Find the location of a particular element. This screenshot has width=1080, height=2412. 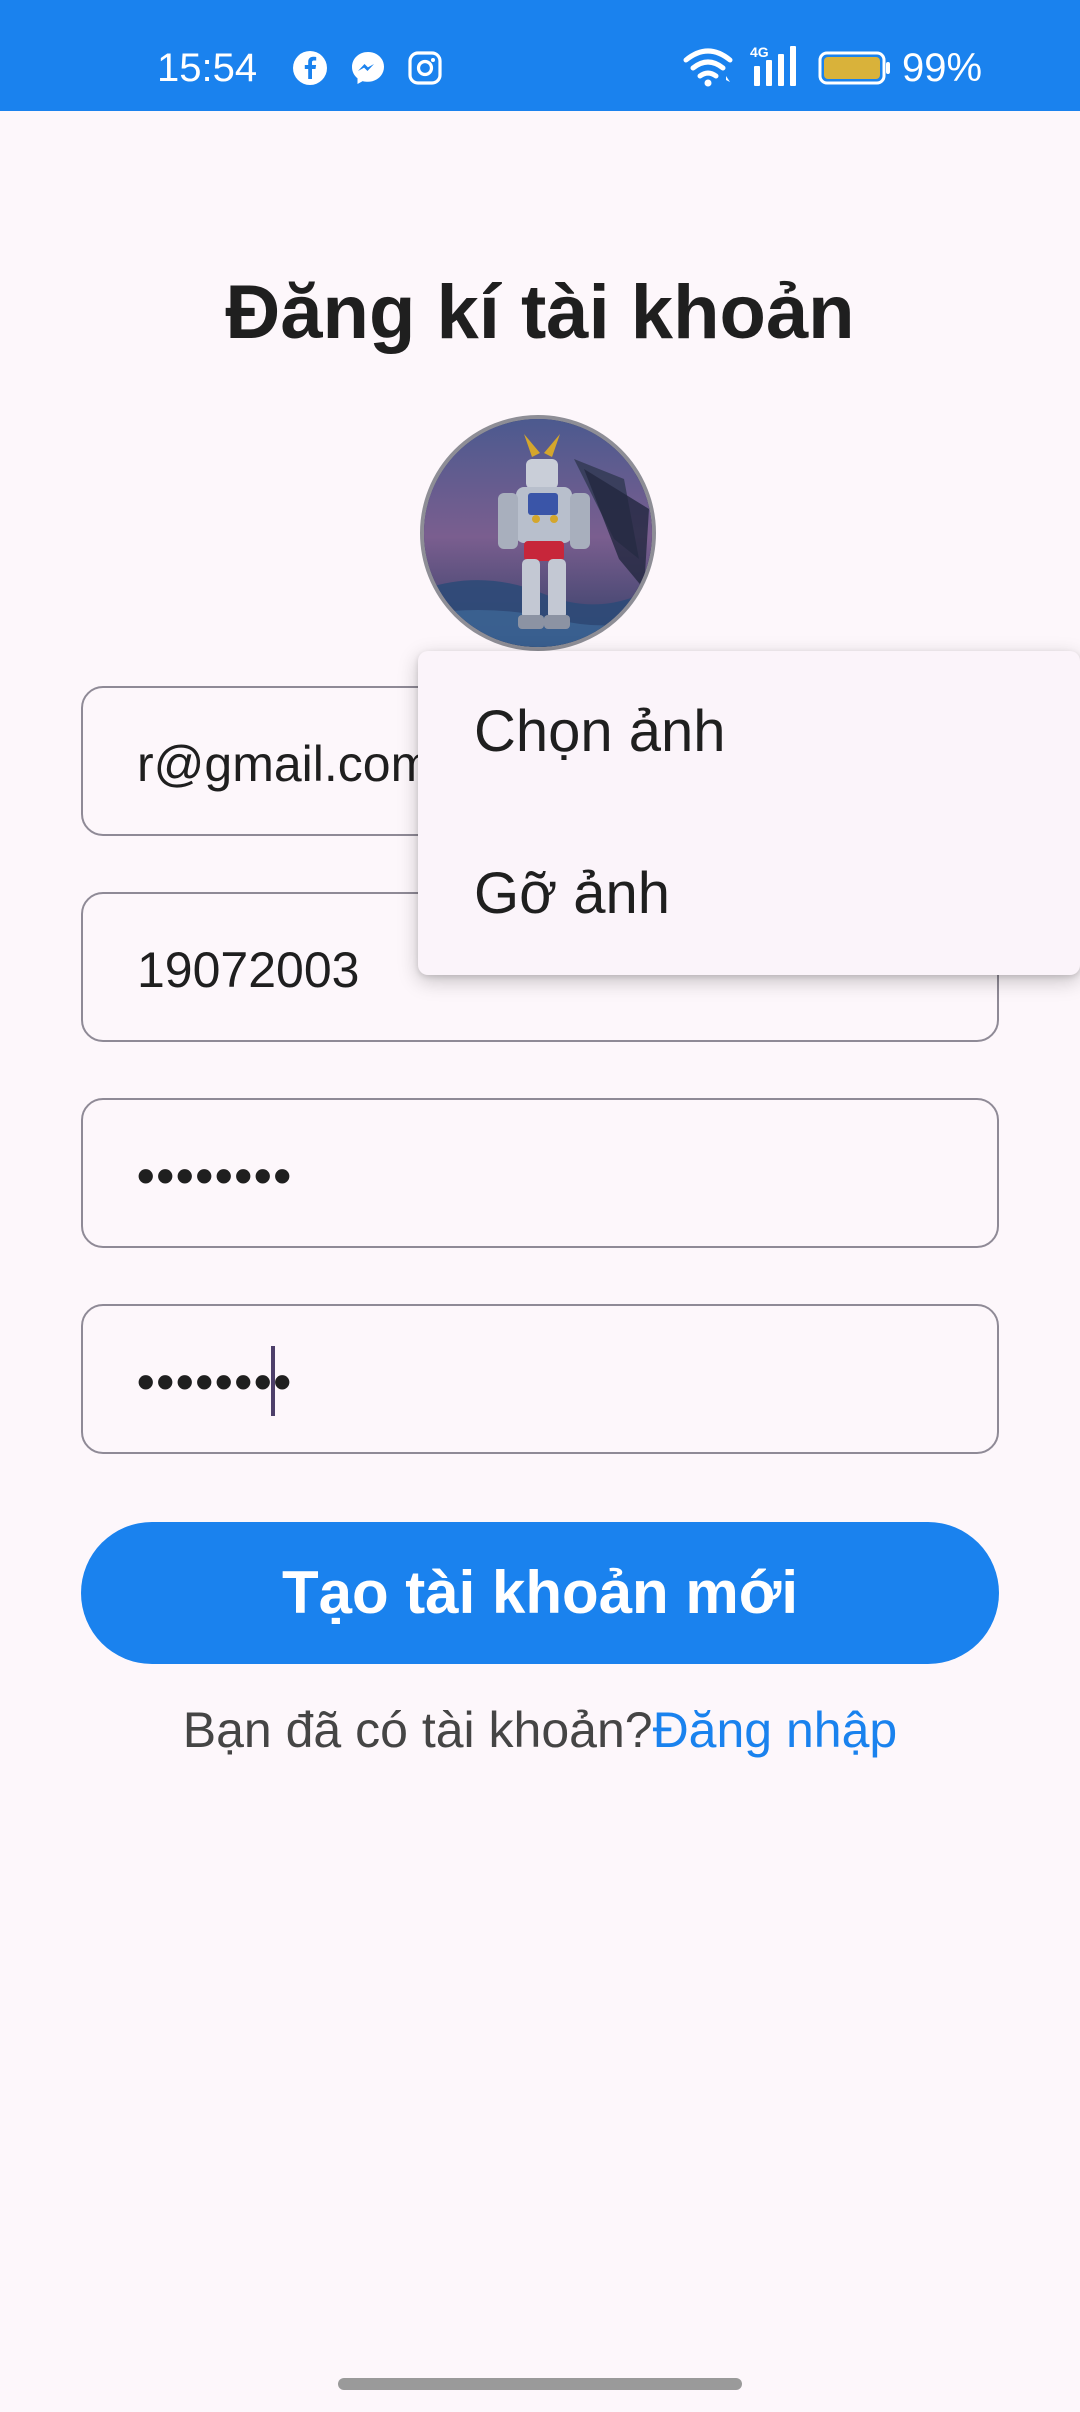

confirm-password-field: •••••••• is located at coordinates (540, 1379).